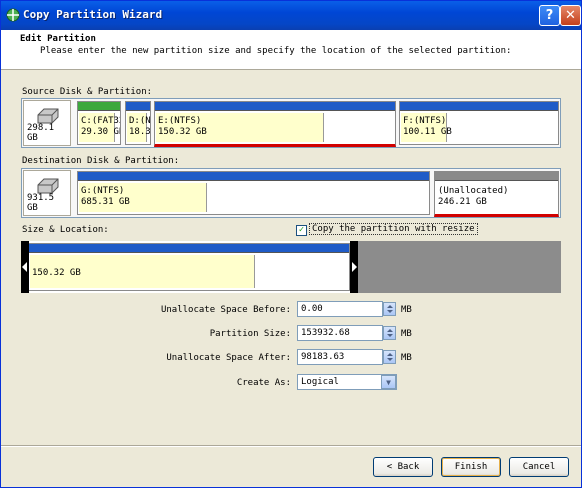 This screenshot has height=488, width=582. Describe the element at coordinates (275, 124) in the screenshot. I see `partition-e-selected: E:(NTFS) 150.32 GB` at that location.